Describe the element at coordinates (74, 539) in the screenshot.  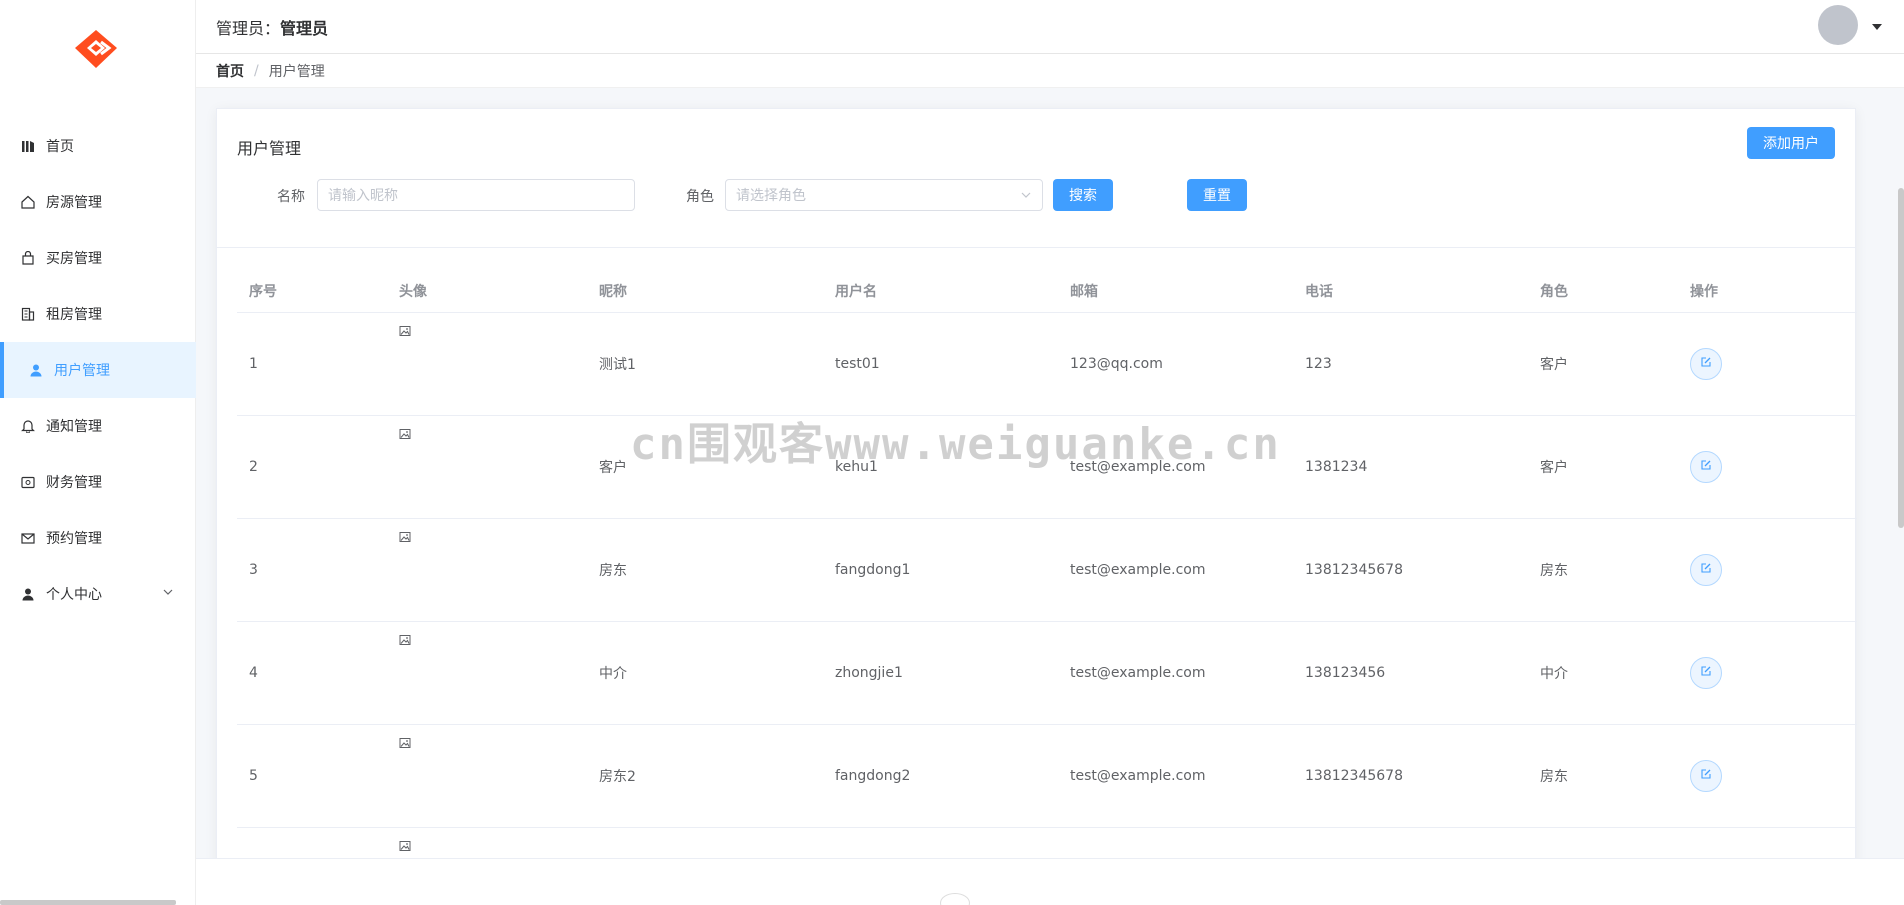
I see `sidebar-item-label: 预约管理` at that location.